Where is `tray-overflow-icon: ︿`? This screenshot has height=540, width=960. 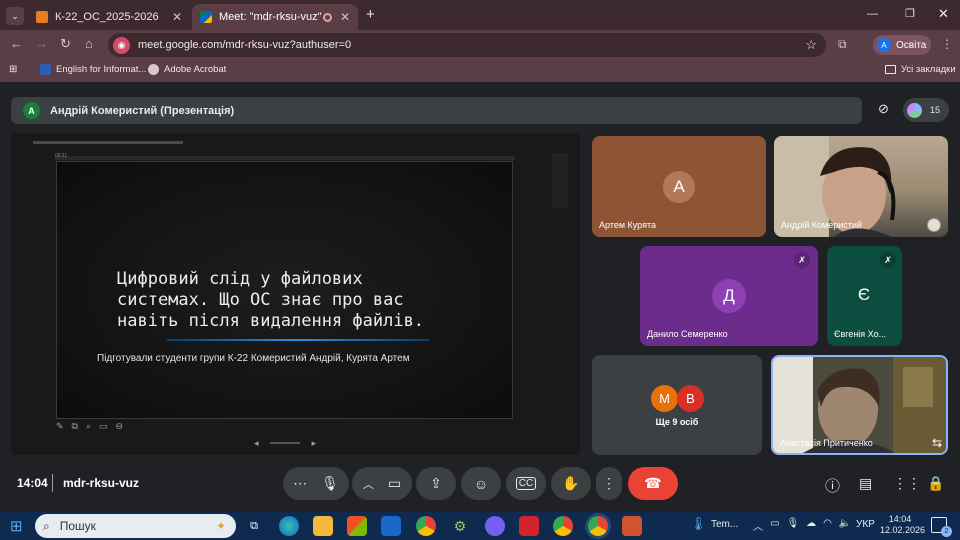
tray-overflow-icon: ︿ is located at coordinates (758, 525).